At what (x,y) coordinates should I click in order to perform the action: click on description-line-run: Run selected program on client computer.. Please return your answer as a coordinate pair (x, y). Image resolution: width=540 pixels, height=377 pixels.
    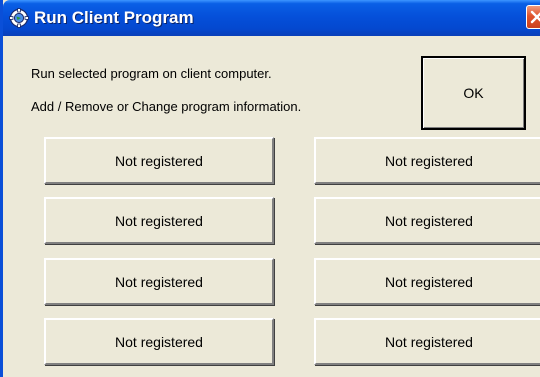
    Looking at the image, I should click on (151, 73).